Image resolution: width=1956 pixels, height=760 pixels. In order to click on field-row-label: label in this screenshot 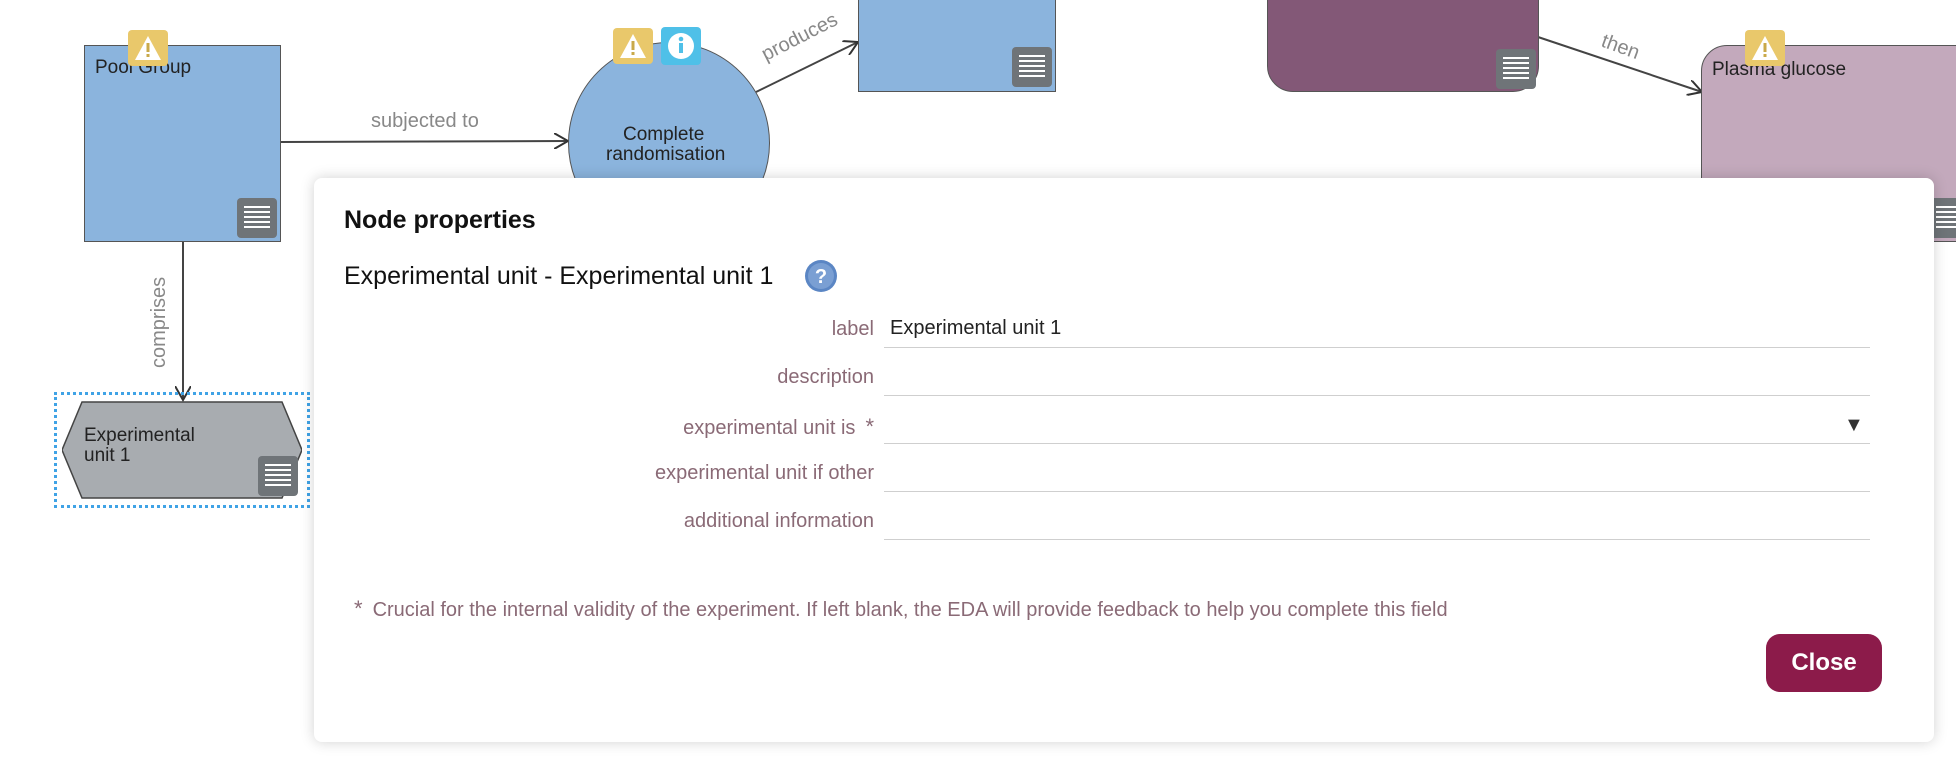, I will do `click(1124, 330)`.